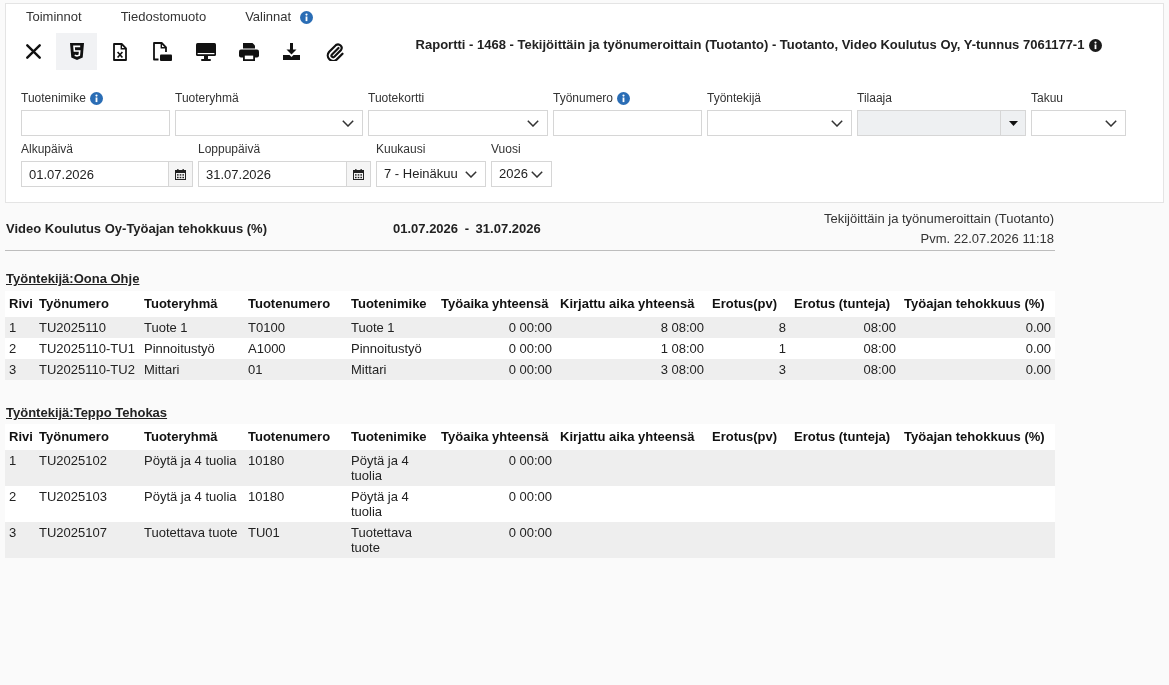 This screenshot has width=1169, height=685. Describe the element at coordinates (506, 149) in the screenshot. I see `field-label: Vuosi` at that location.